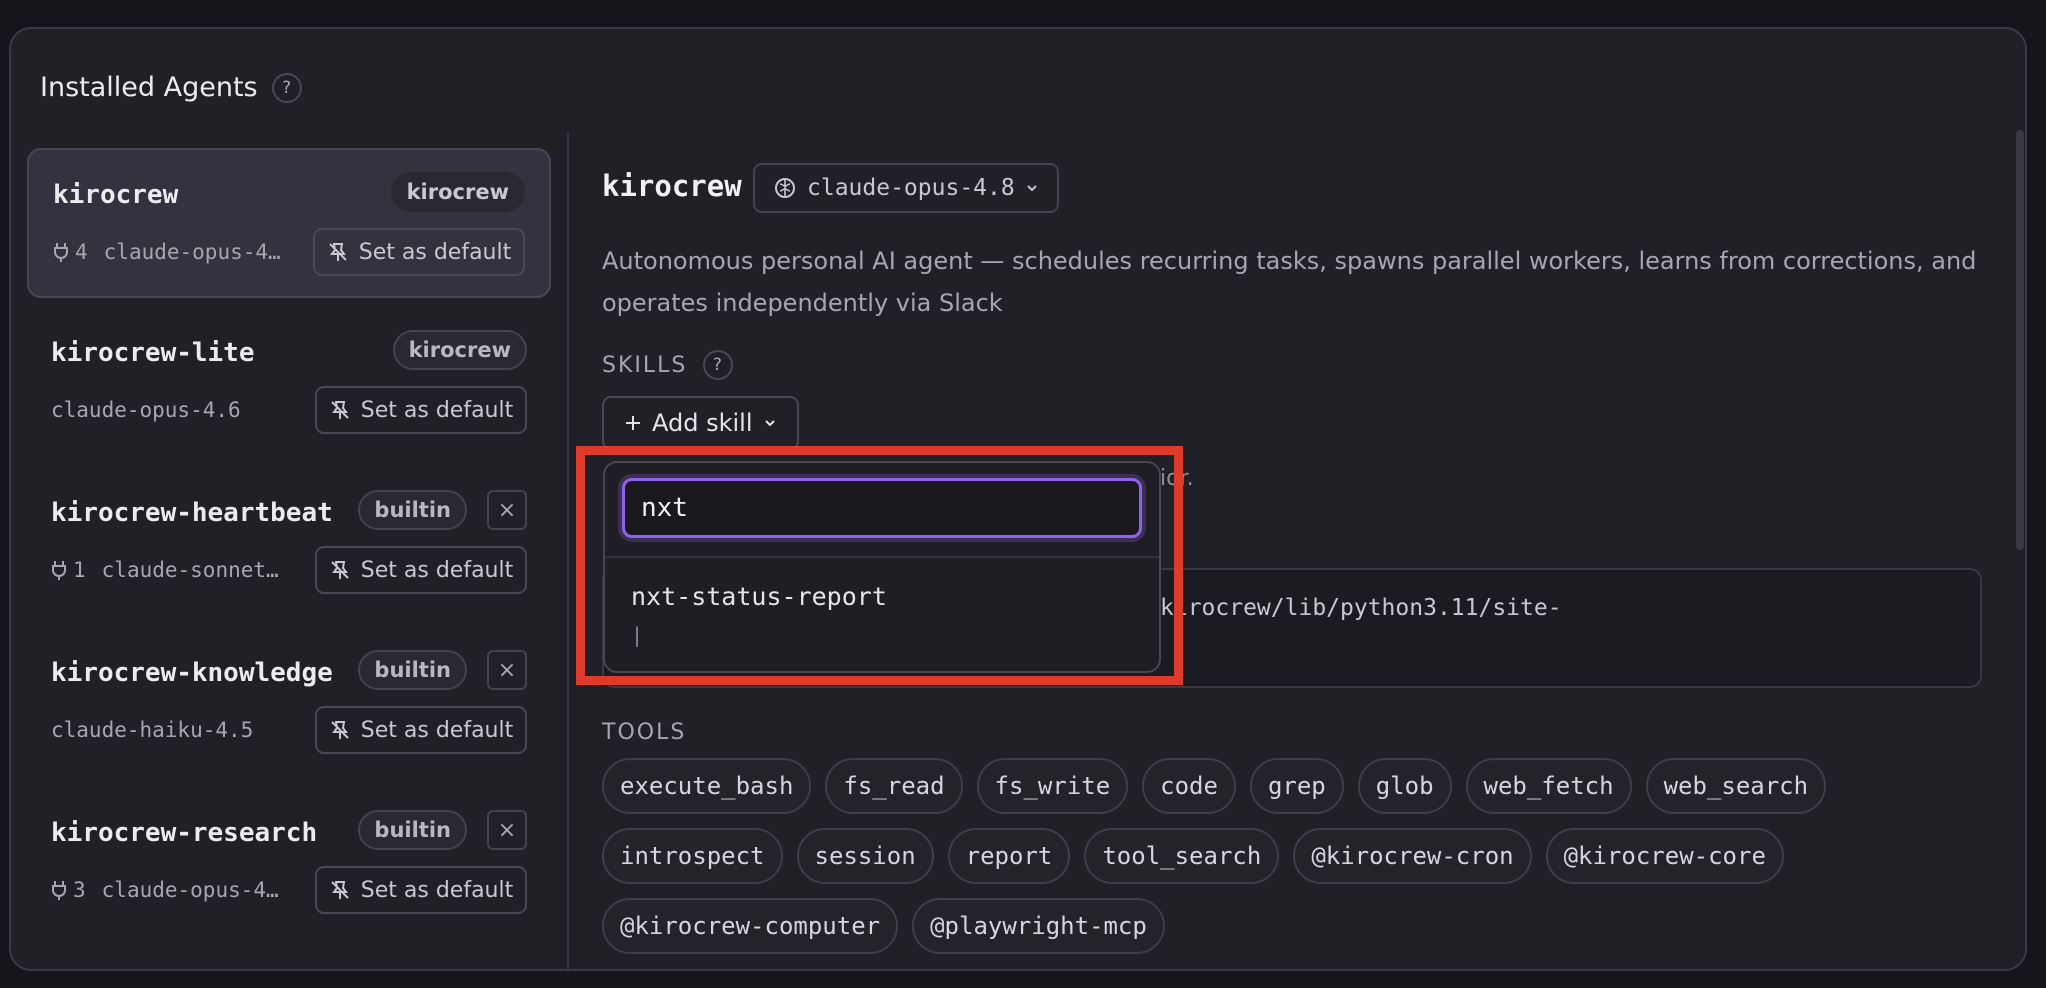  Describe the element at coordinates (1052, 786) in the screenshot. I see `tool-chip: fs_write` at that location.